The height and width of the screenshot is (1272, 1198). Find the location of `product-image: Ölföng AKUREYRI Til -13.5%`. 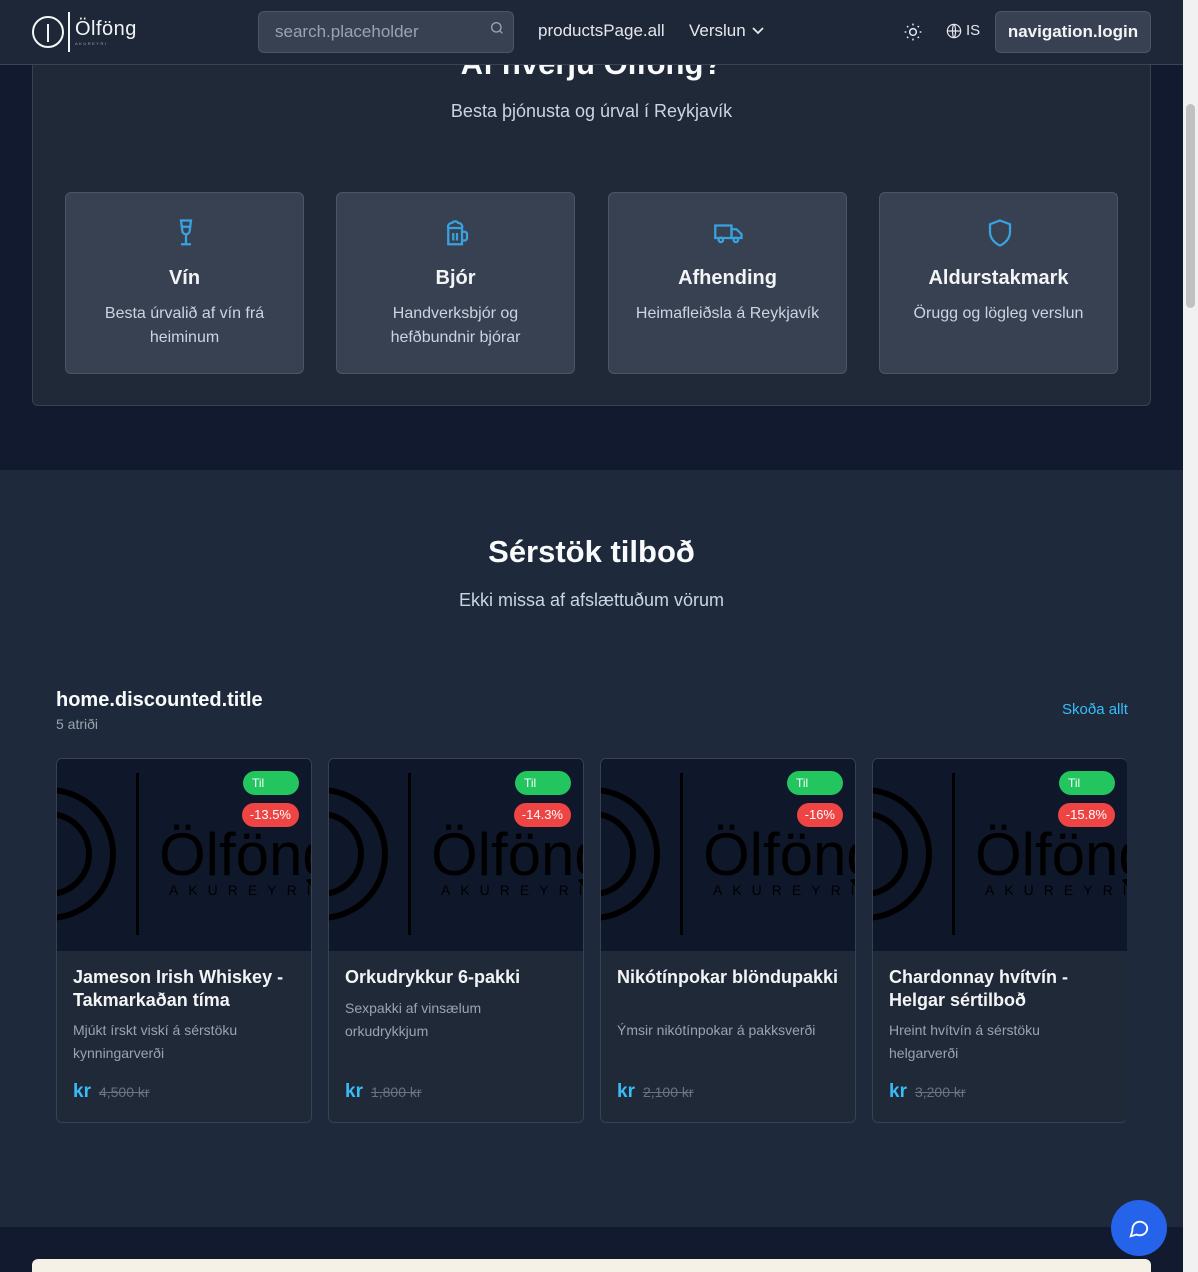

product-image: Ölföng AKUREYRI Til -13.5% is located at coordinates (184, 855).